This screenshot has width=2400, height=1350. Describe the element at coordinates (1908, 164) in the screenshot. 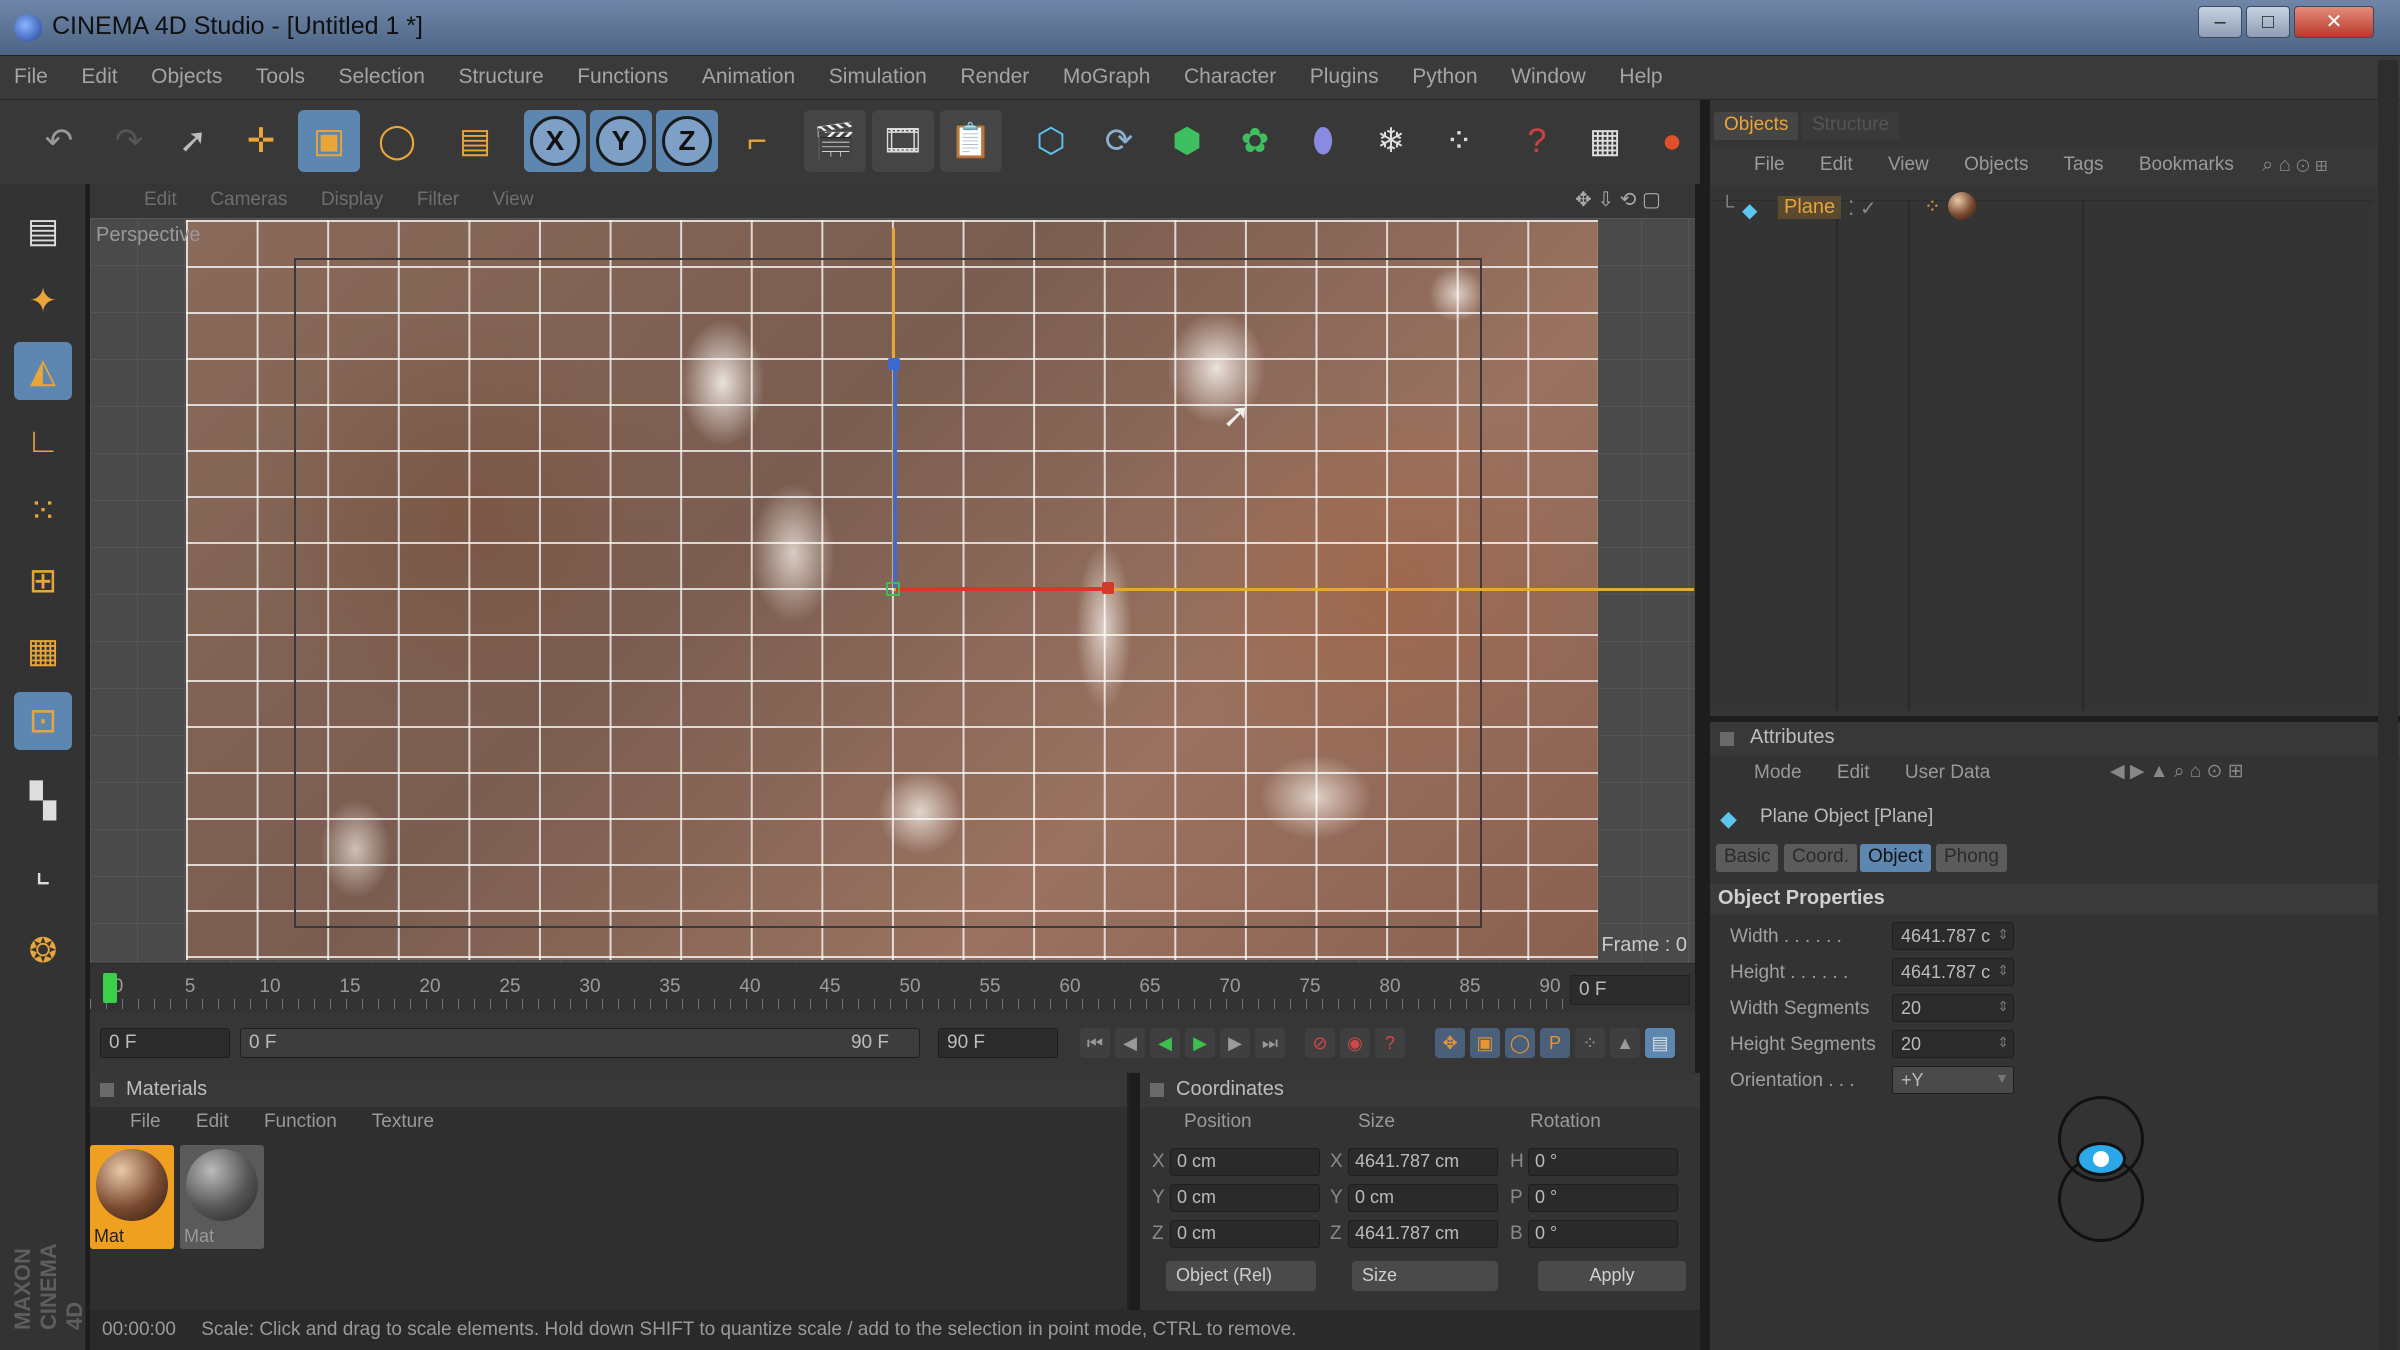

I see `object-menu-view: View` at that location.